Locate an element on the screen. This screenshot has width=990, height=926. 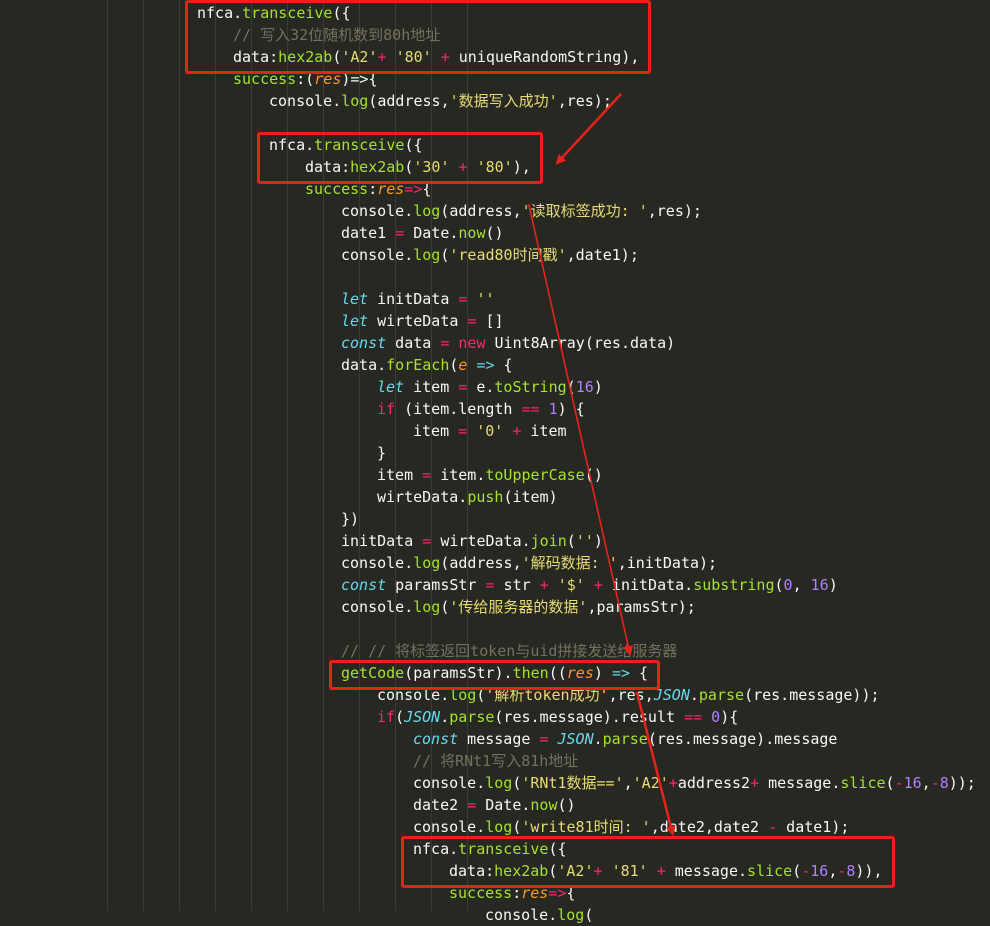
code-line: success:res=>{ is located at coordinates (512, 893).